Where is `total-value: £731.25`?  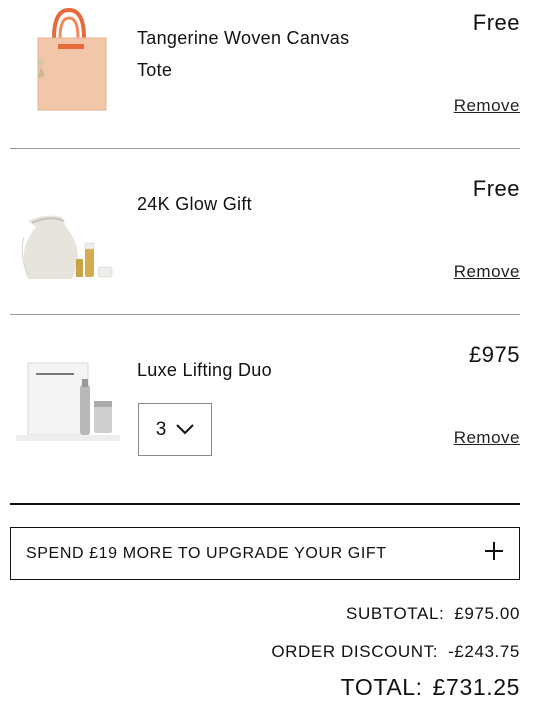 total-value: £731.25 is located at coordinates (476, 687).